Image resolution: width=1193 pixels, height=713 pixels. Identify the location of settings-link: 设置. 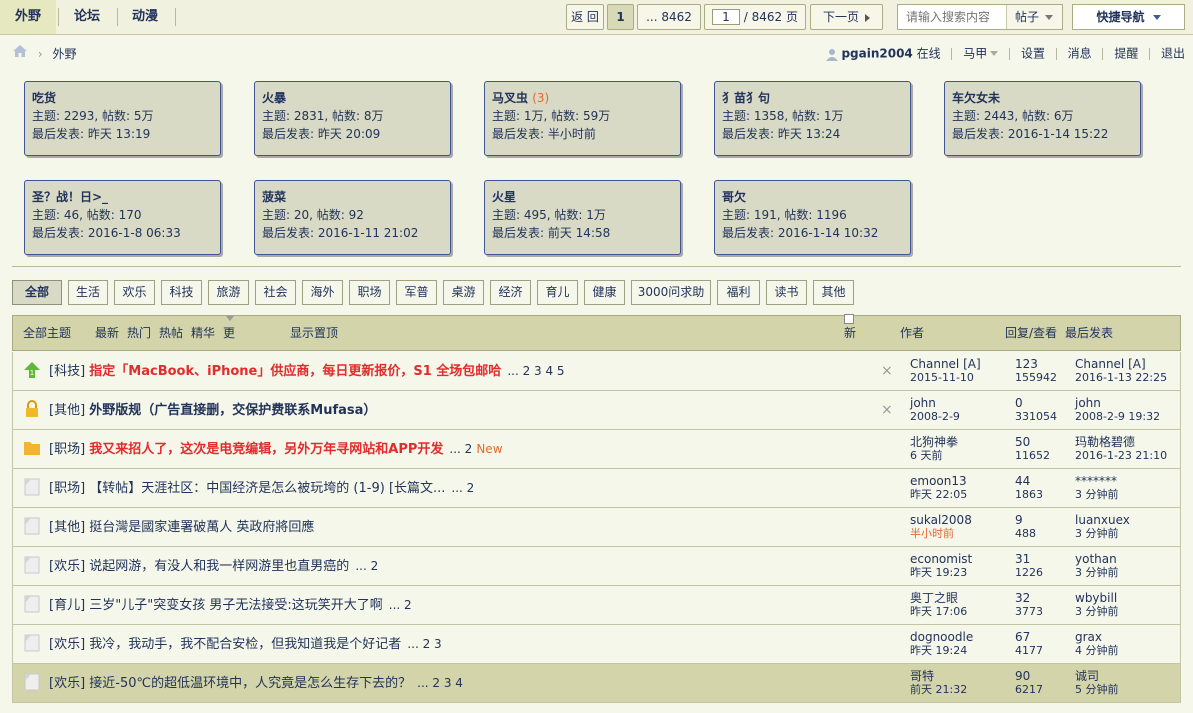
(1033, 54).